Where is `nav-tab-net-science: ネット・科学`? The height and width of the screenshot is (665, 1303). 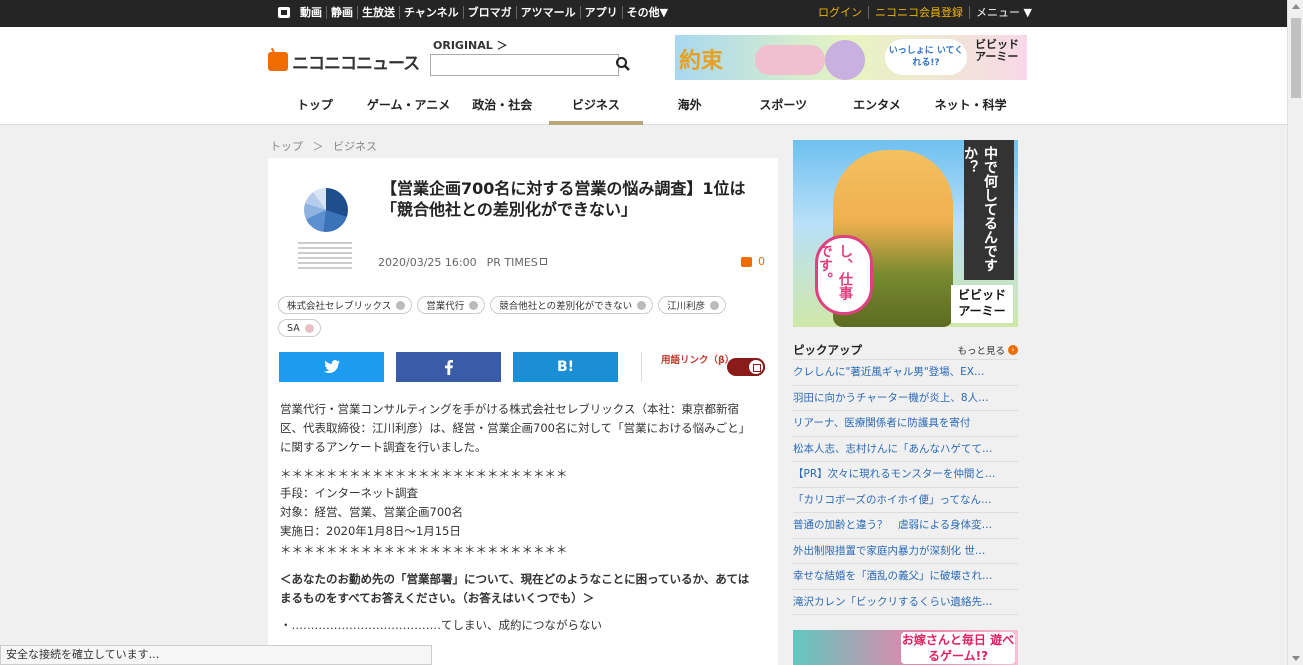 nav-tab-net-science: ネット・科学 is located at coordinates (971, 107).